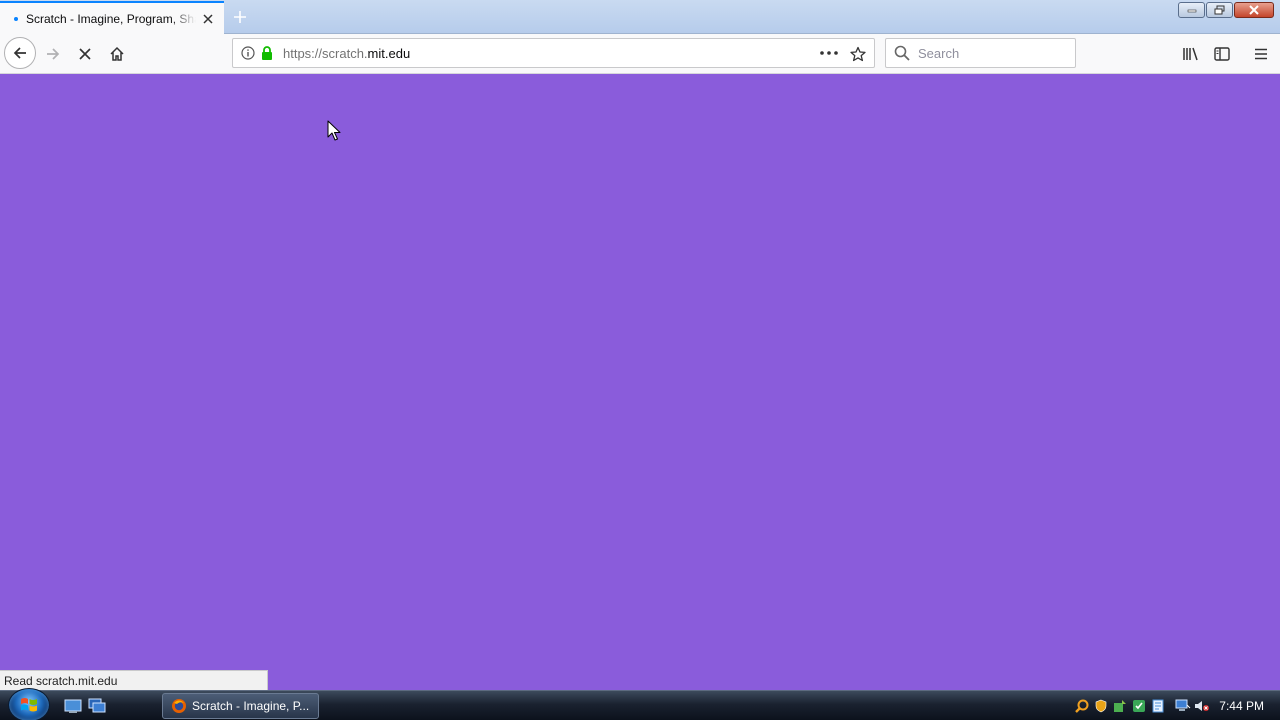  I want to click on search-bar, so click(980, 53).